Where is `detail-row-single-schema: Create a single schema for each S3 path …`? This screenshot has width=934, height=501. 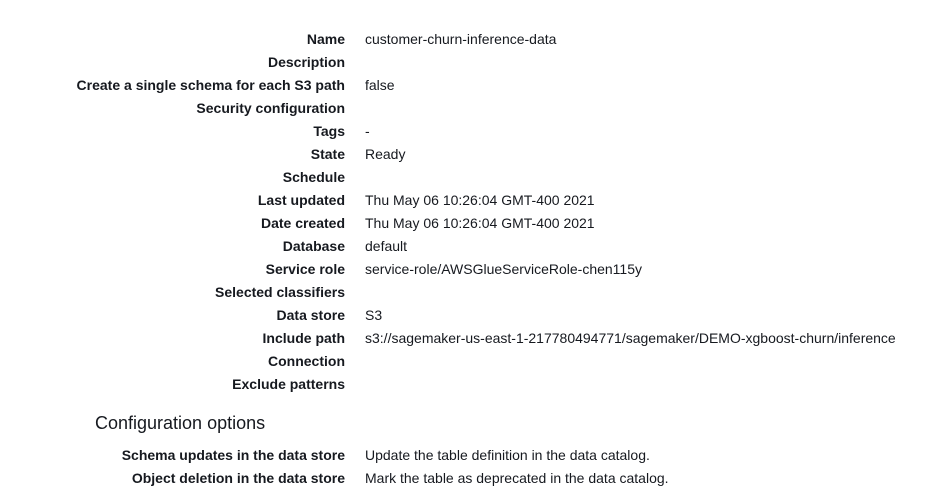 detail-row-single-schema: Create a single schema for each S3 path … is located at coordinates (467, 85).